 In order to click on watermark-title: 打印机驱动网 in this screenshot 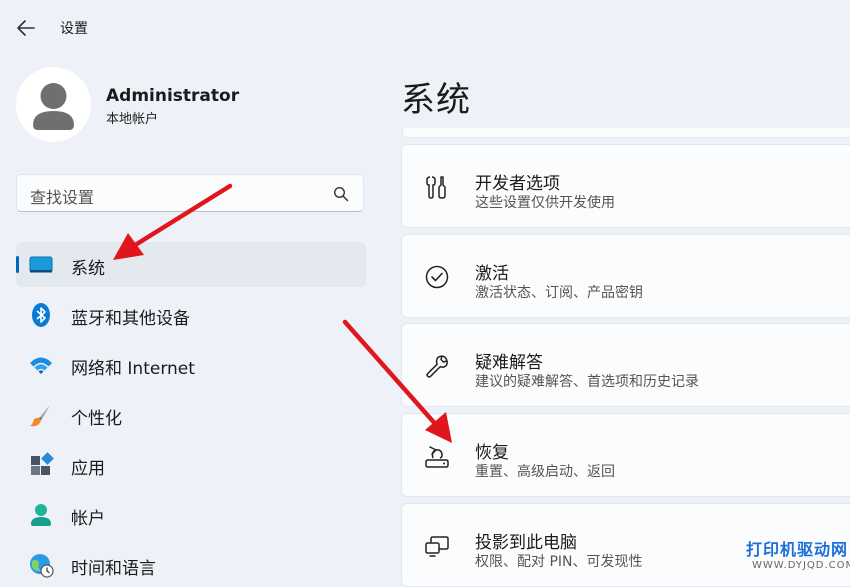, I will do `click(797, 549)`.